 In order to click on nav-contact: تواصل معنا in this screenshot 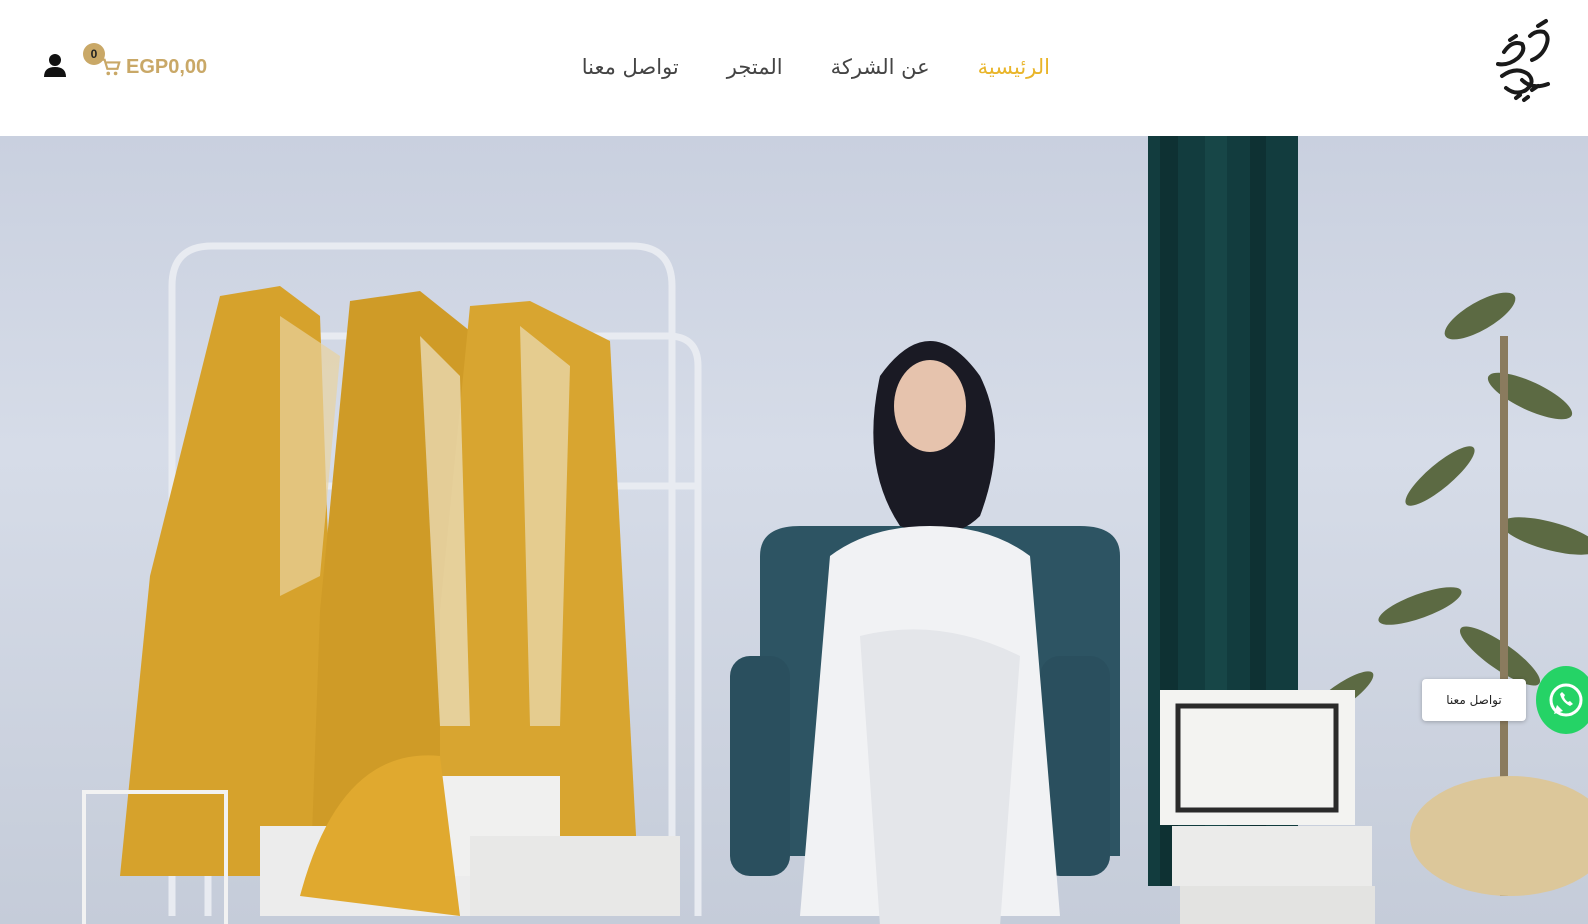, I will do `click(630, 67)`.